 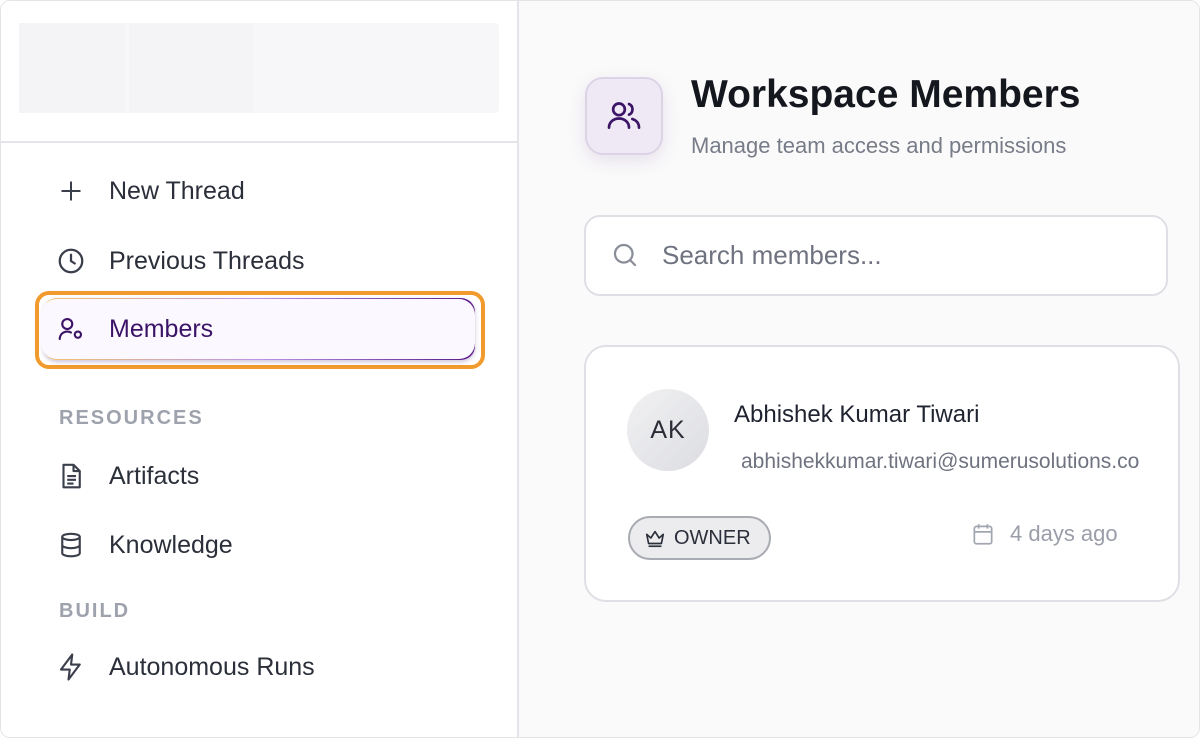 I want to click on nav-item-label: Autonomous Runs, so click(x=212, y=666).